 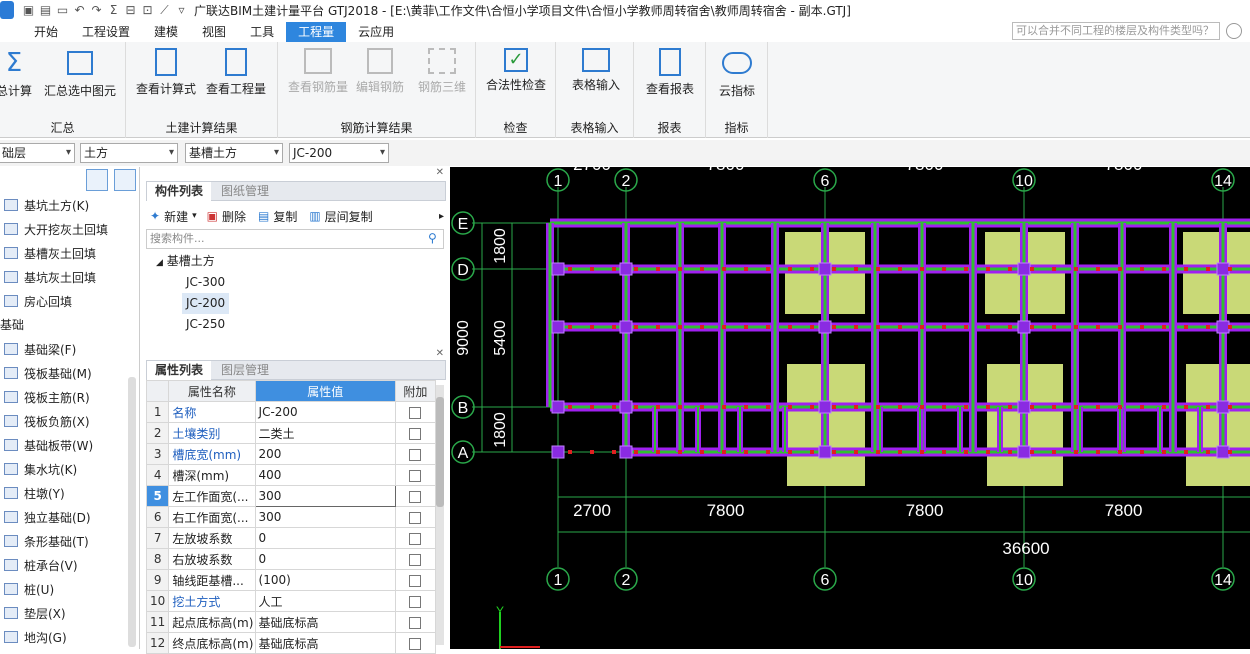 What do you see at coordinates (325, 412) in the screenshot?
I see `property-value: JC-200` at bounding box center [325, 412].